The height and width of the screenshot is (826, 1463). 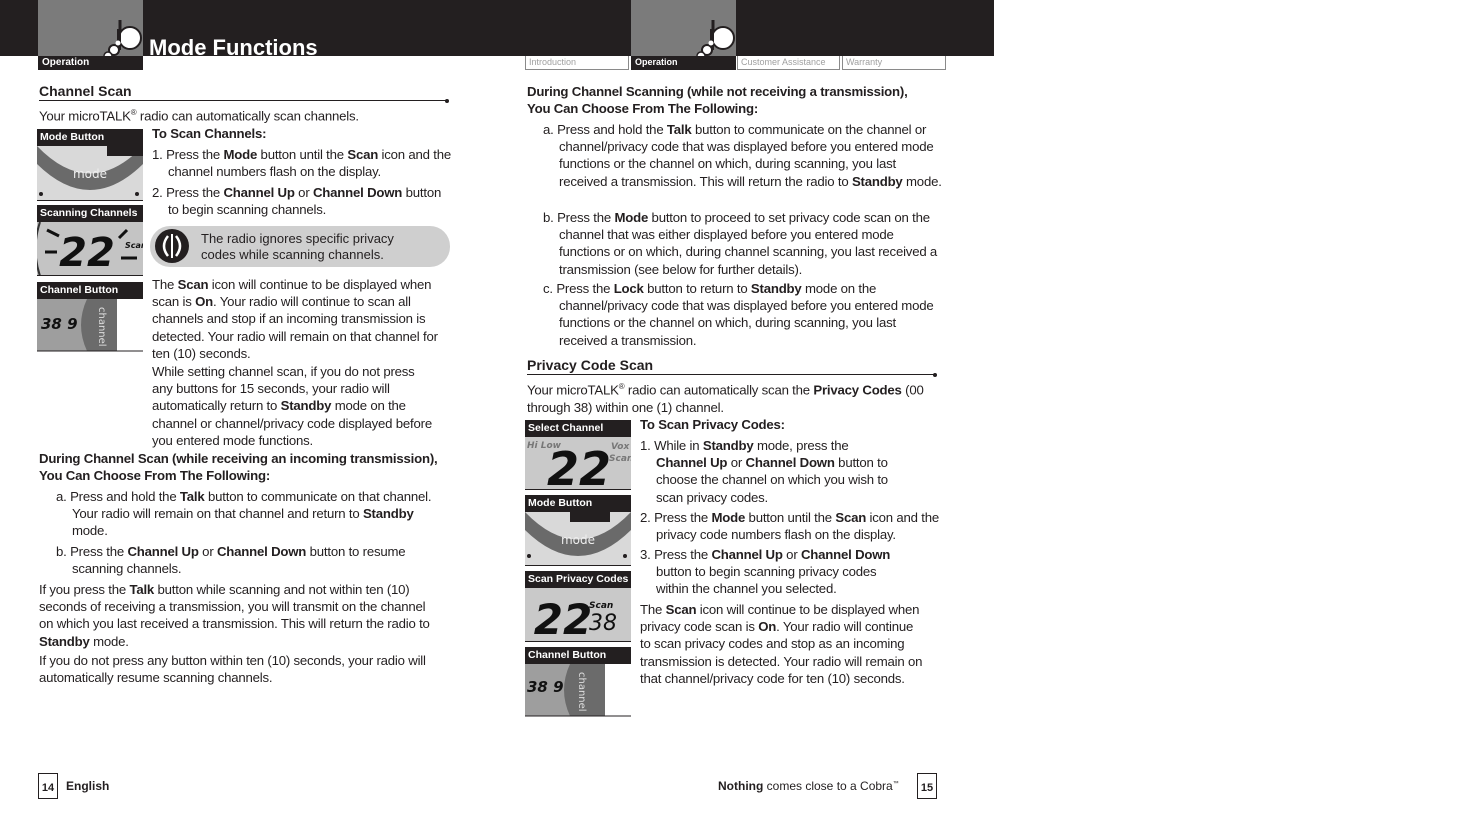 I want to click on to-scan-privacy-codes-heading: To Scan Privacy Codes:, so click(x=712, y=424).